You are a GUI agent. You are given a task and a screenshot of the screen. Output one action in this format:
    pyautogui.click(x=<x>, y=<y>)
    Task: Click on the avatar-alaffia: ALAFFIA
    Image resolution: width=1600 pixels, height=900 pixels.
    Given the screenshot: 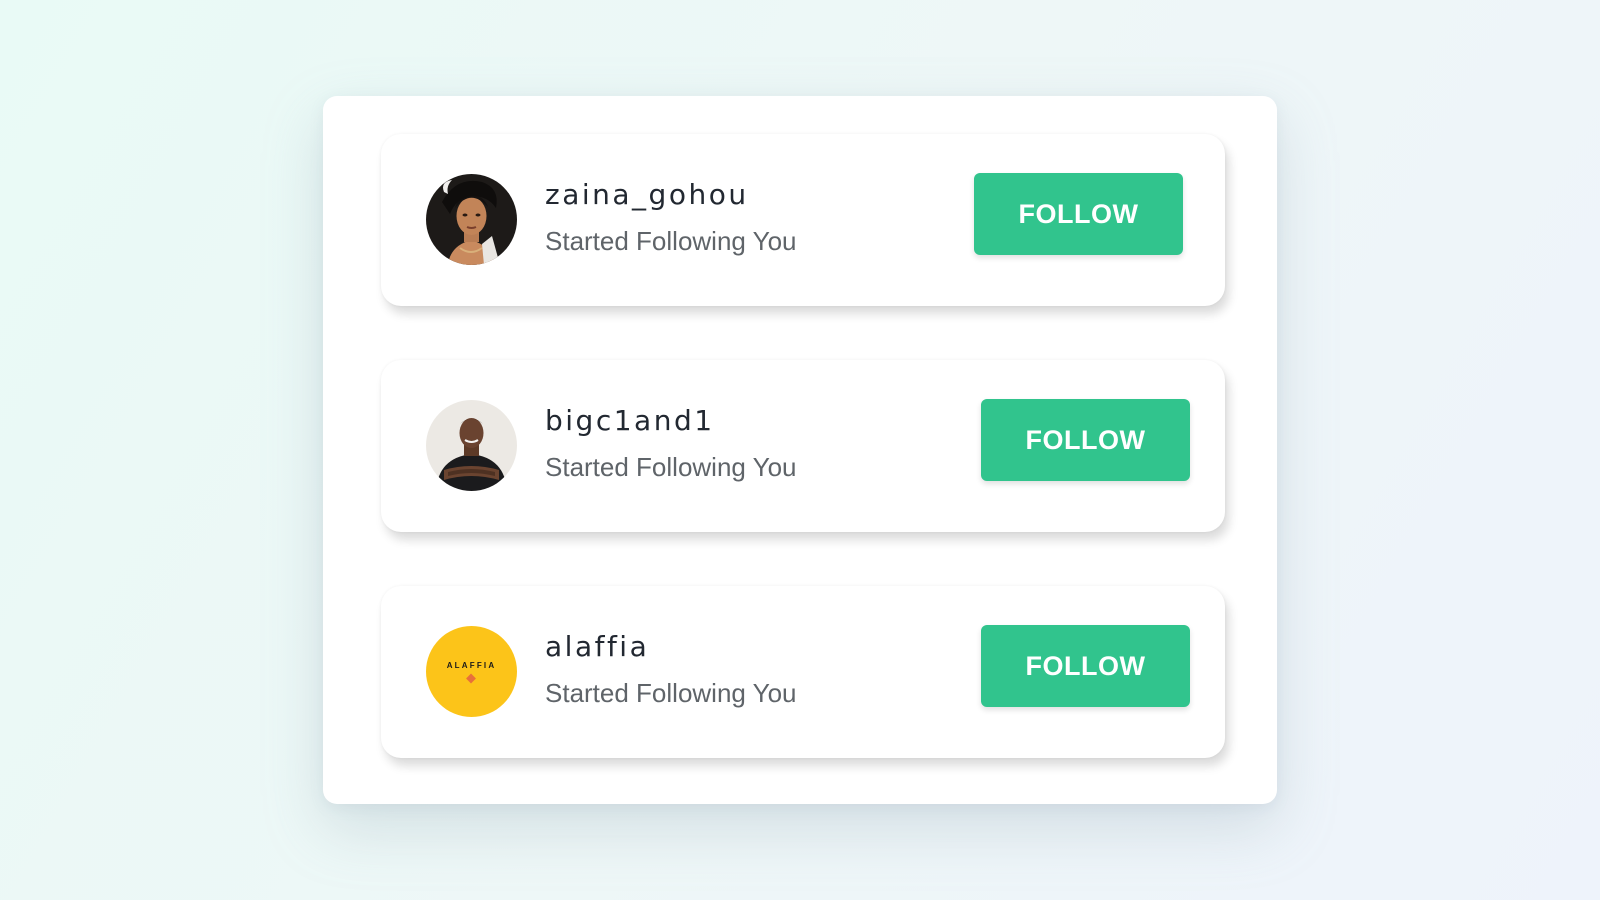 What is the action you would take?
    pyautogui.click(x=471, y=671)
    